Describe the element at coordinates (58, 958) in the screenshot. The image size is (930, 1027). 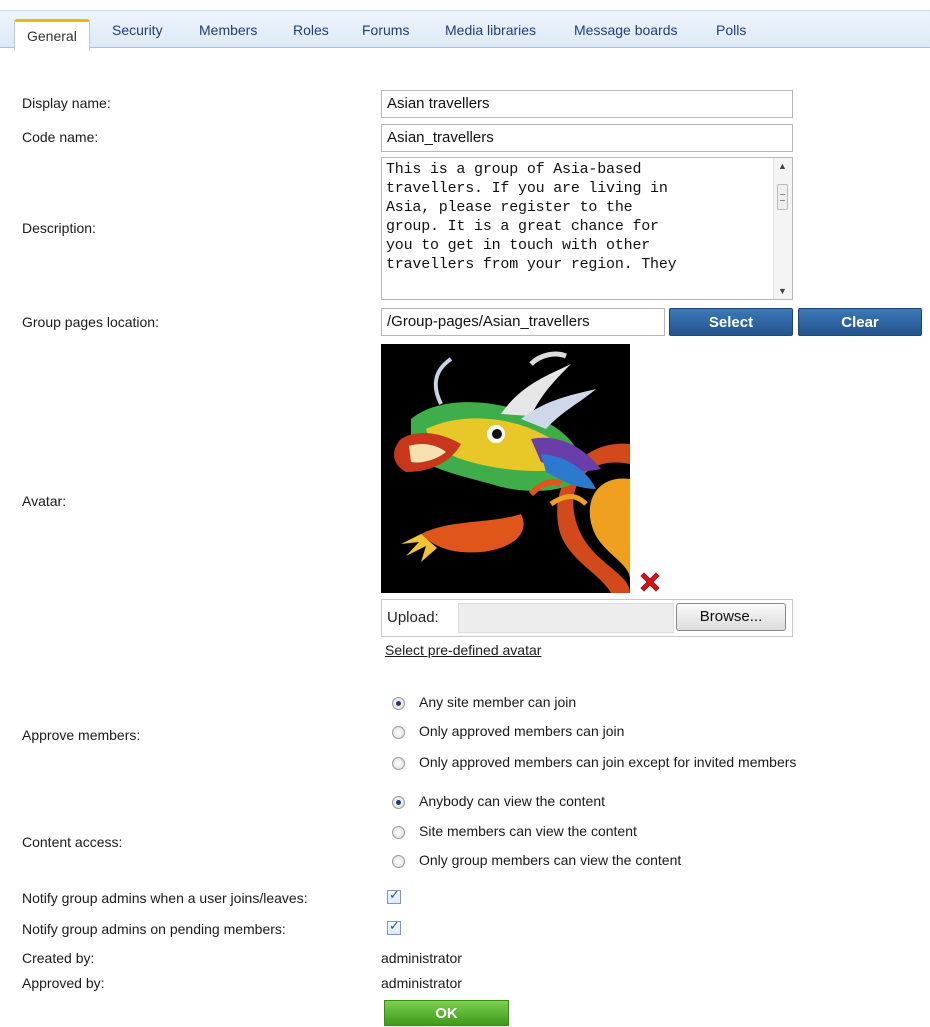
I see `created-by-label: Created by:` at that location.